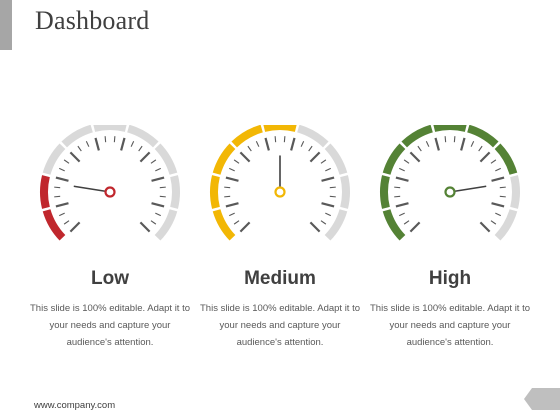 This screenshot has height=420, width=560. What do you see at coordinates (280, 278) in the screenshot?
I see `gauge-medium-label: Medium` at bounding box center [280, 278].